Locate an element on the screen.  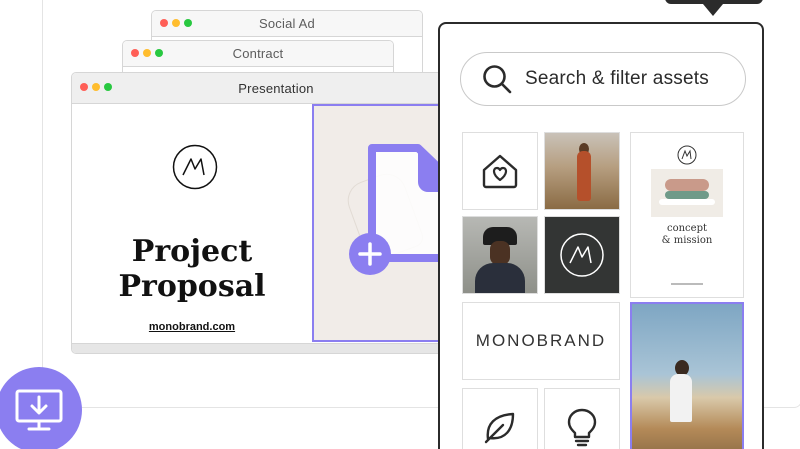
search-placeholder: Search & filter assets is located at coordinates (617, 78).